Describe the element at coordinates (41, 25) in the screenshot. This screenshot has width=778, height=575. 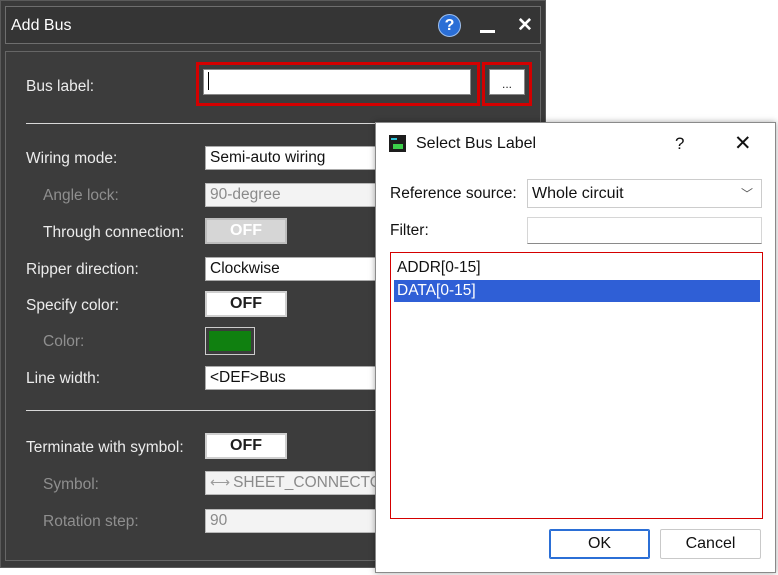
I see `add-bus-title: Add Bus` at that location.